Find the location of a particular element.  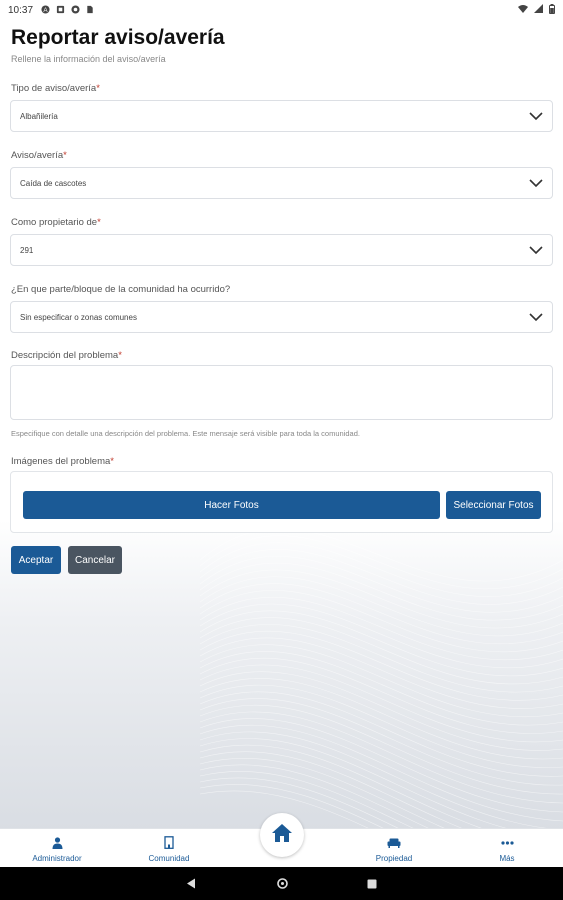

status-bar: 10:37 A is located at coordinates (281, 10).